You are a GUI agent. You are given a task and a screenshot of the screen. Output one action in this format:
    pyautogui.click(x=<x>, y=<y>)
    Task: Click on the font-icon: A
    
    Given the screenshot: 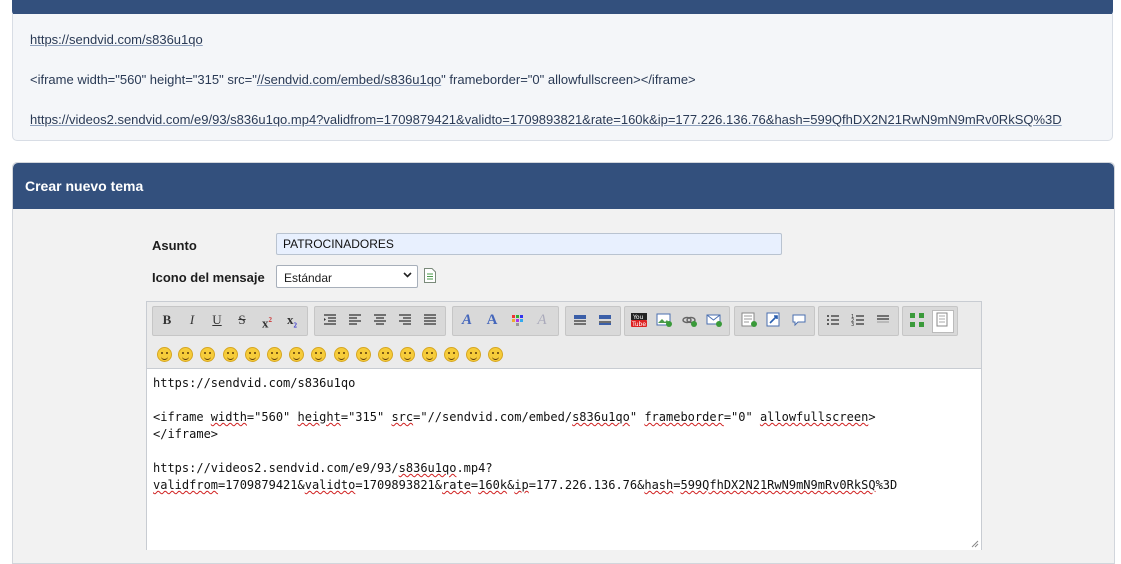 What is the action you would take?
    pyautogui.click(x=467, y=320)
    